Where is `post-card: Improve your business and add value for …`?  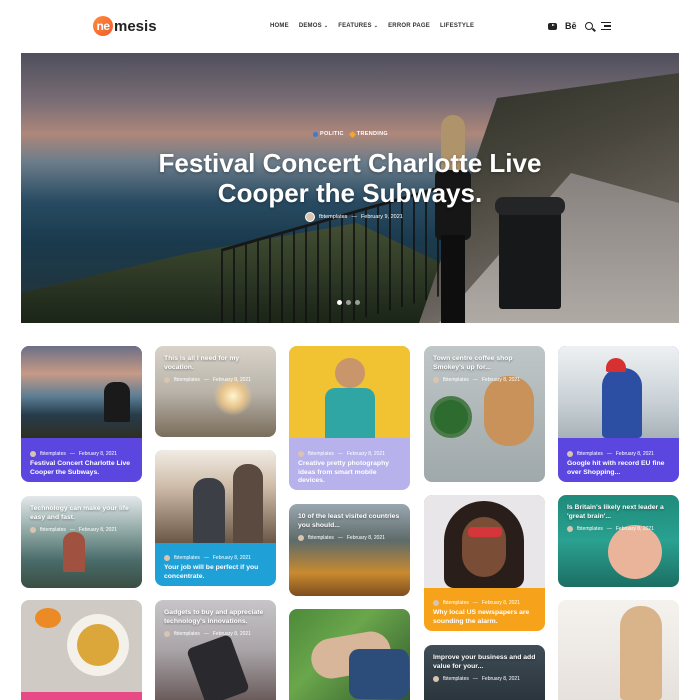 post-card: Improve your business and add value for … is located at coordinates (484, 672).